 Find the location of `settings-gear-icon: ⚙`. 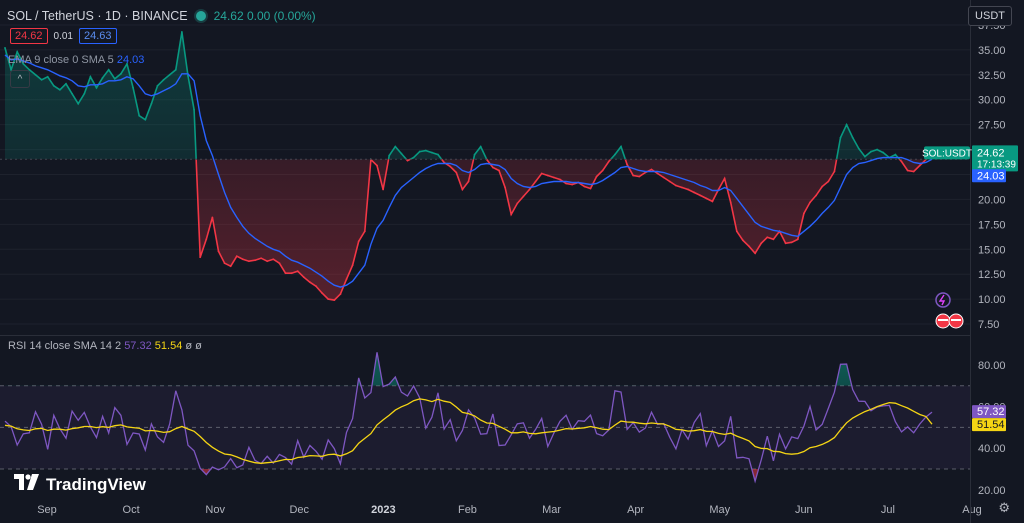

settings-gear-icon: ⚙ is located at coordinates (1004, 508).